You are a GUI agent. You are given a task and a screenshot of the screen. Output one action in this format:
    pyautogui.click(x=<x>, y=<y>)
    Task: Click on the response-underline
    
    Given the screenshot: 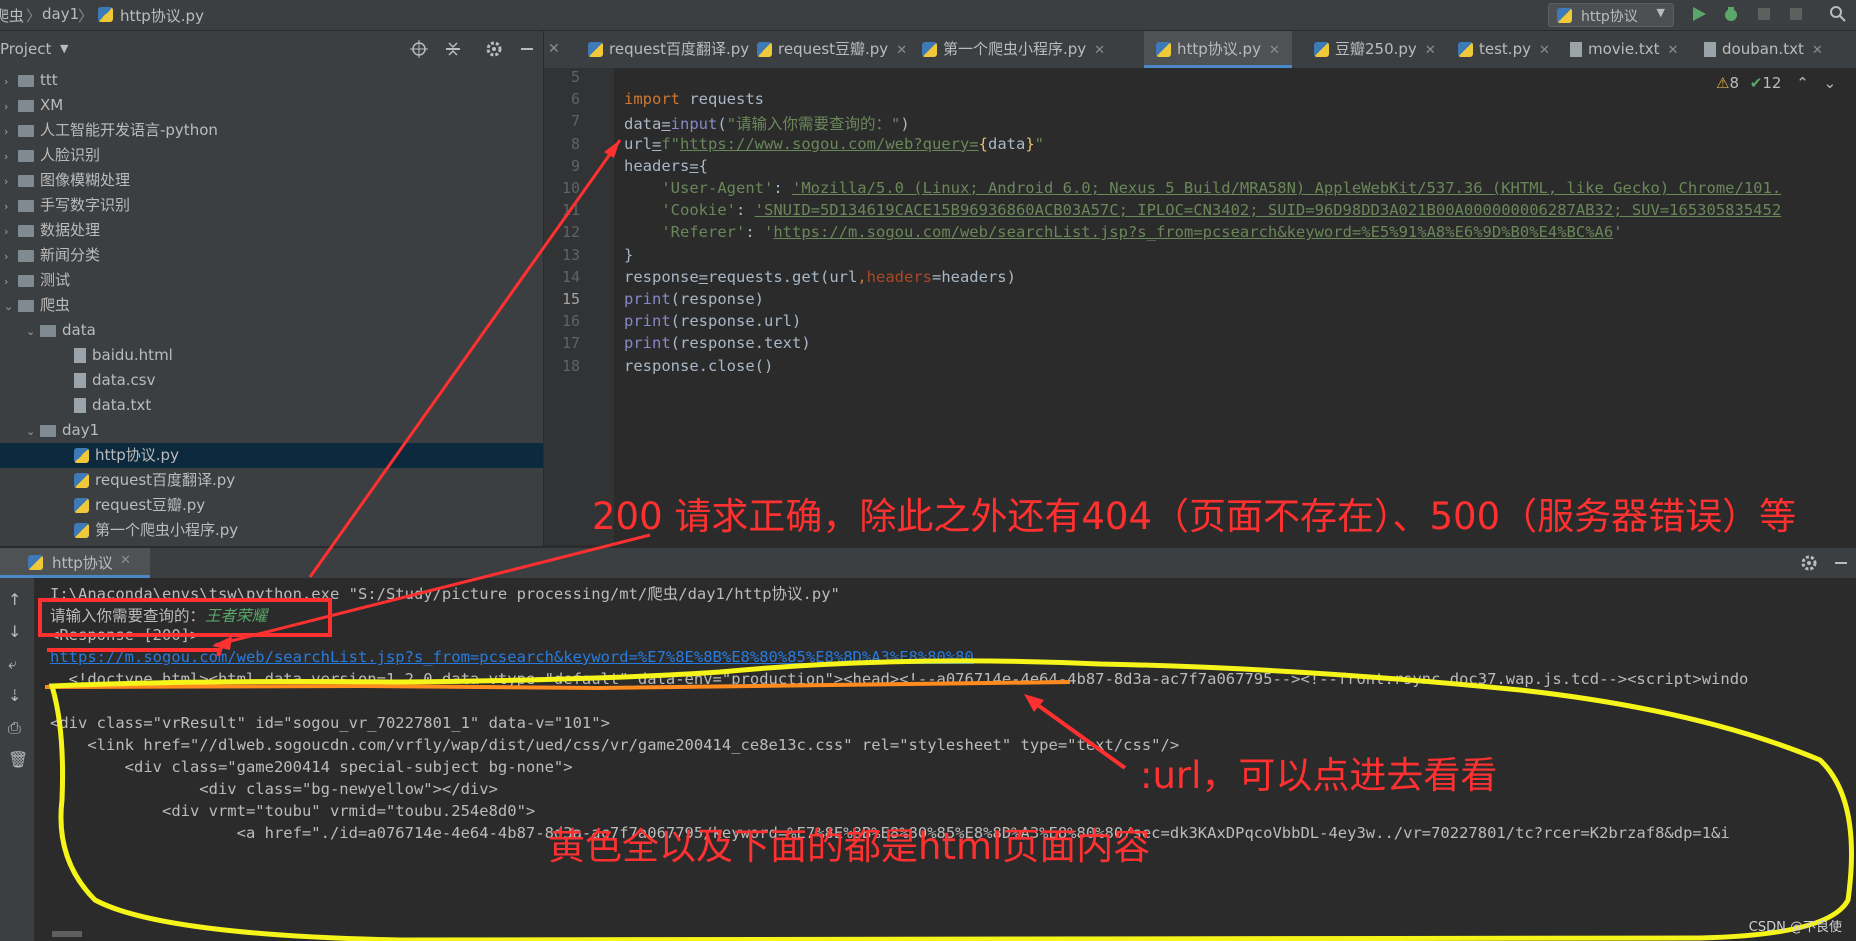 What is the action you would take?
    pyautogui.click(x=135, y=652)
    